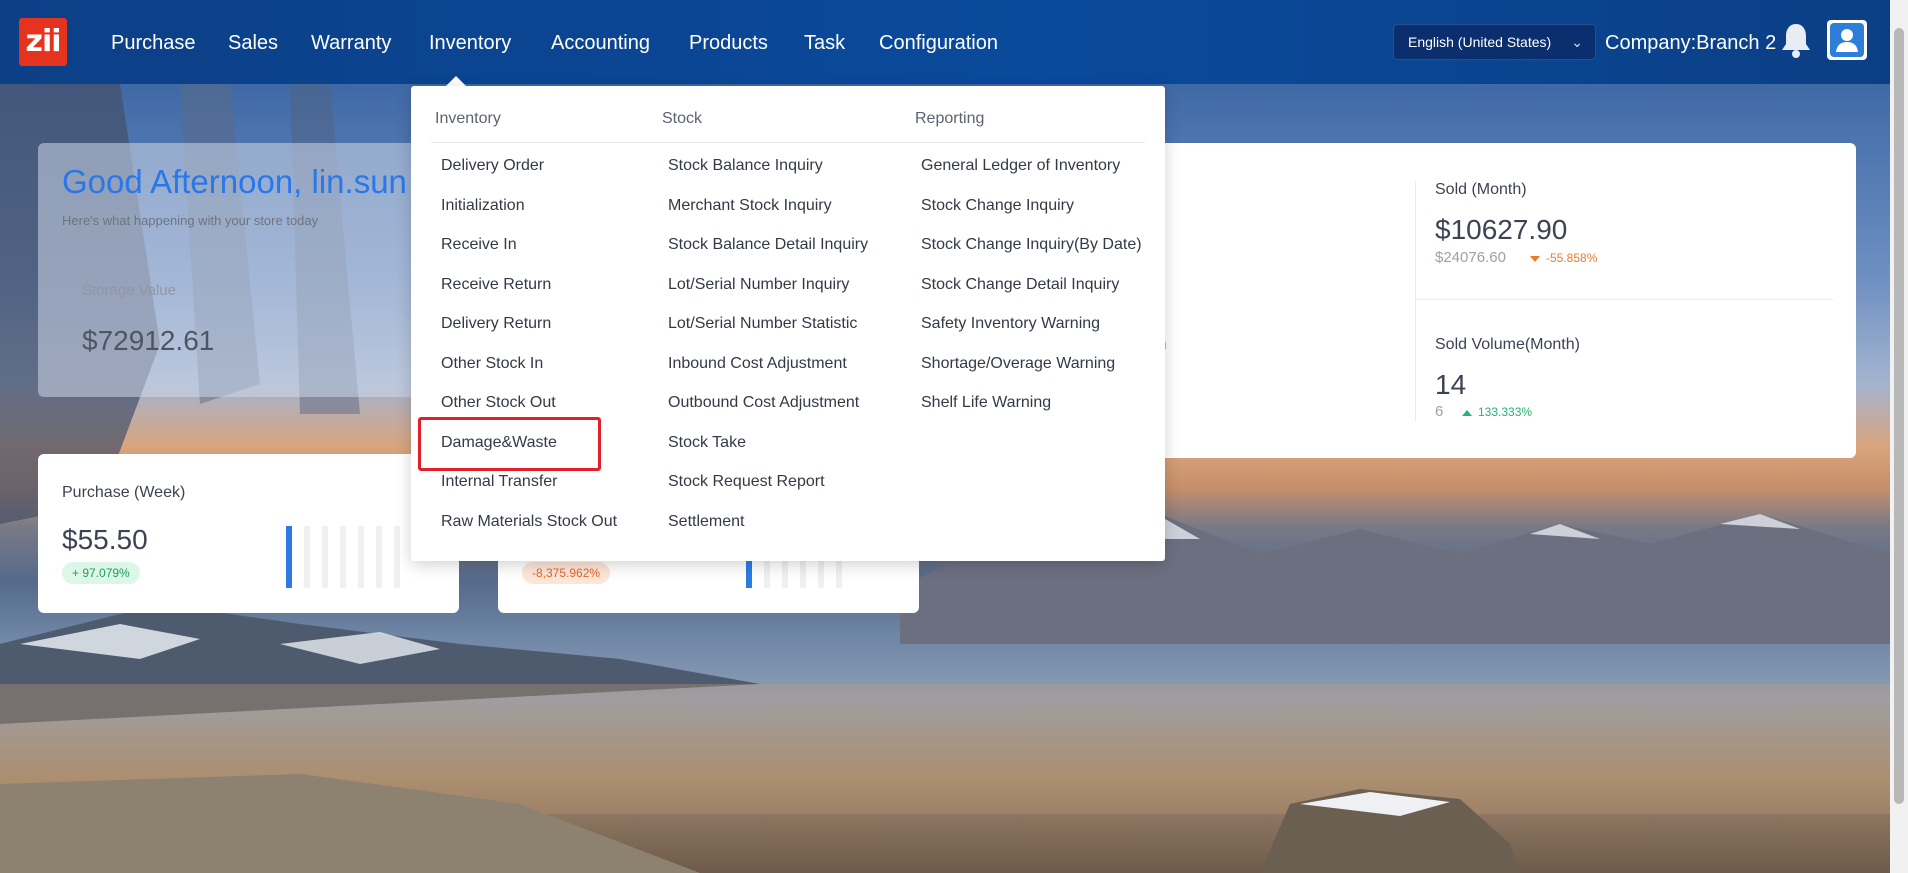 Image resolution: width=1908 pixels, height=873 pixels. I want to click on menu-item-stock-change-inquiry-by-date: Stock Change Inquiry(By Date), so click(1031, 245).